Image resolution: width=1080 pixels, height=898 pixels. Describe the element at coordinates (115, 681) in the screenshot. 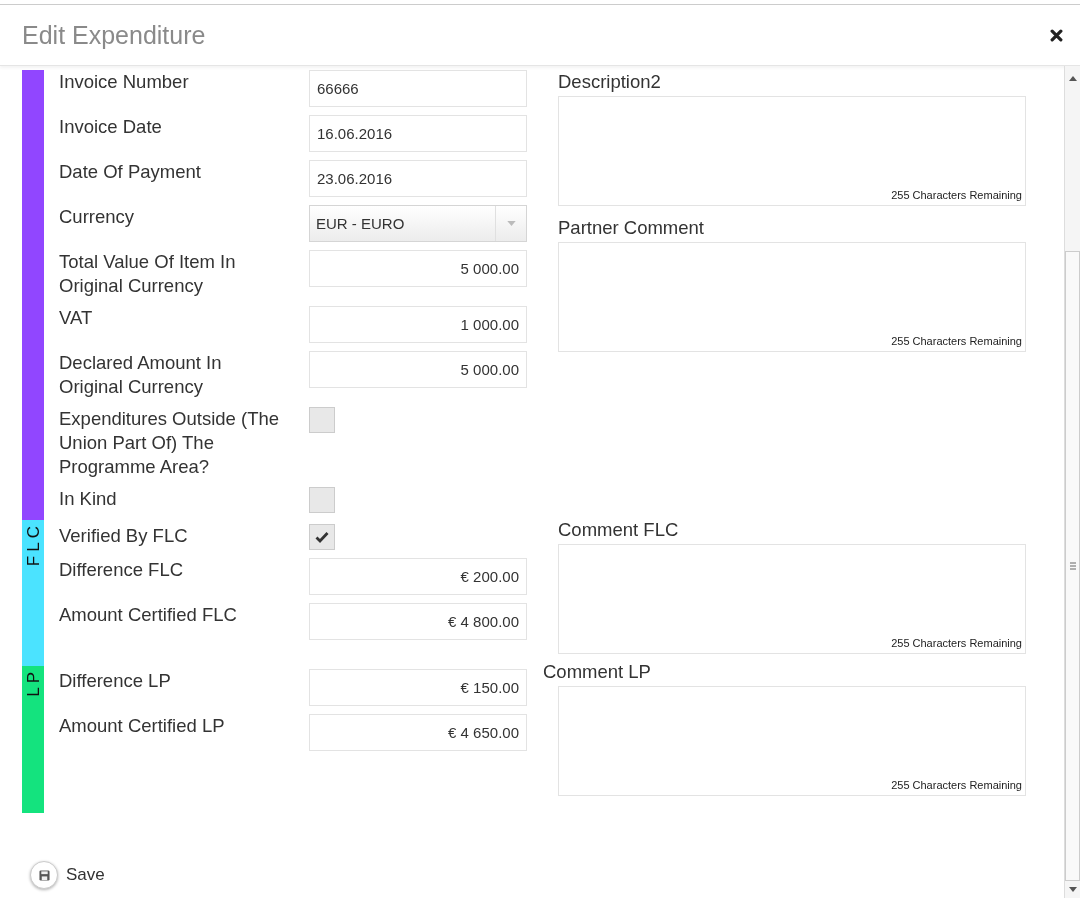

I see `field-label: Difference LP` at that location.